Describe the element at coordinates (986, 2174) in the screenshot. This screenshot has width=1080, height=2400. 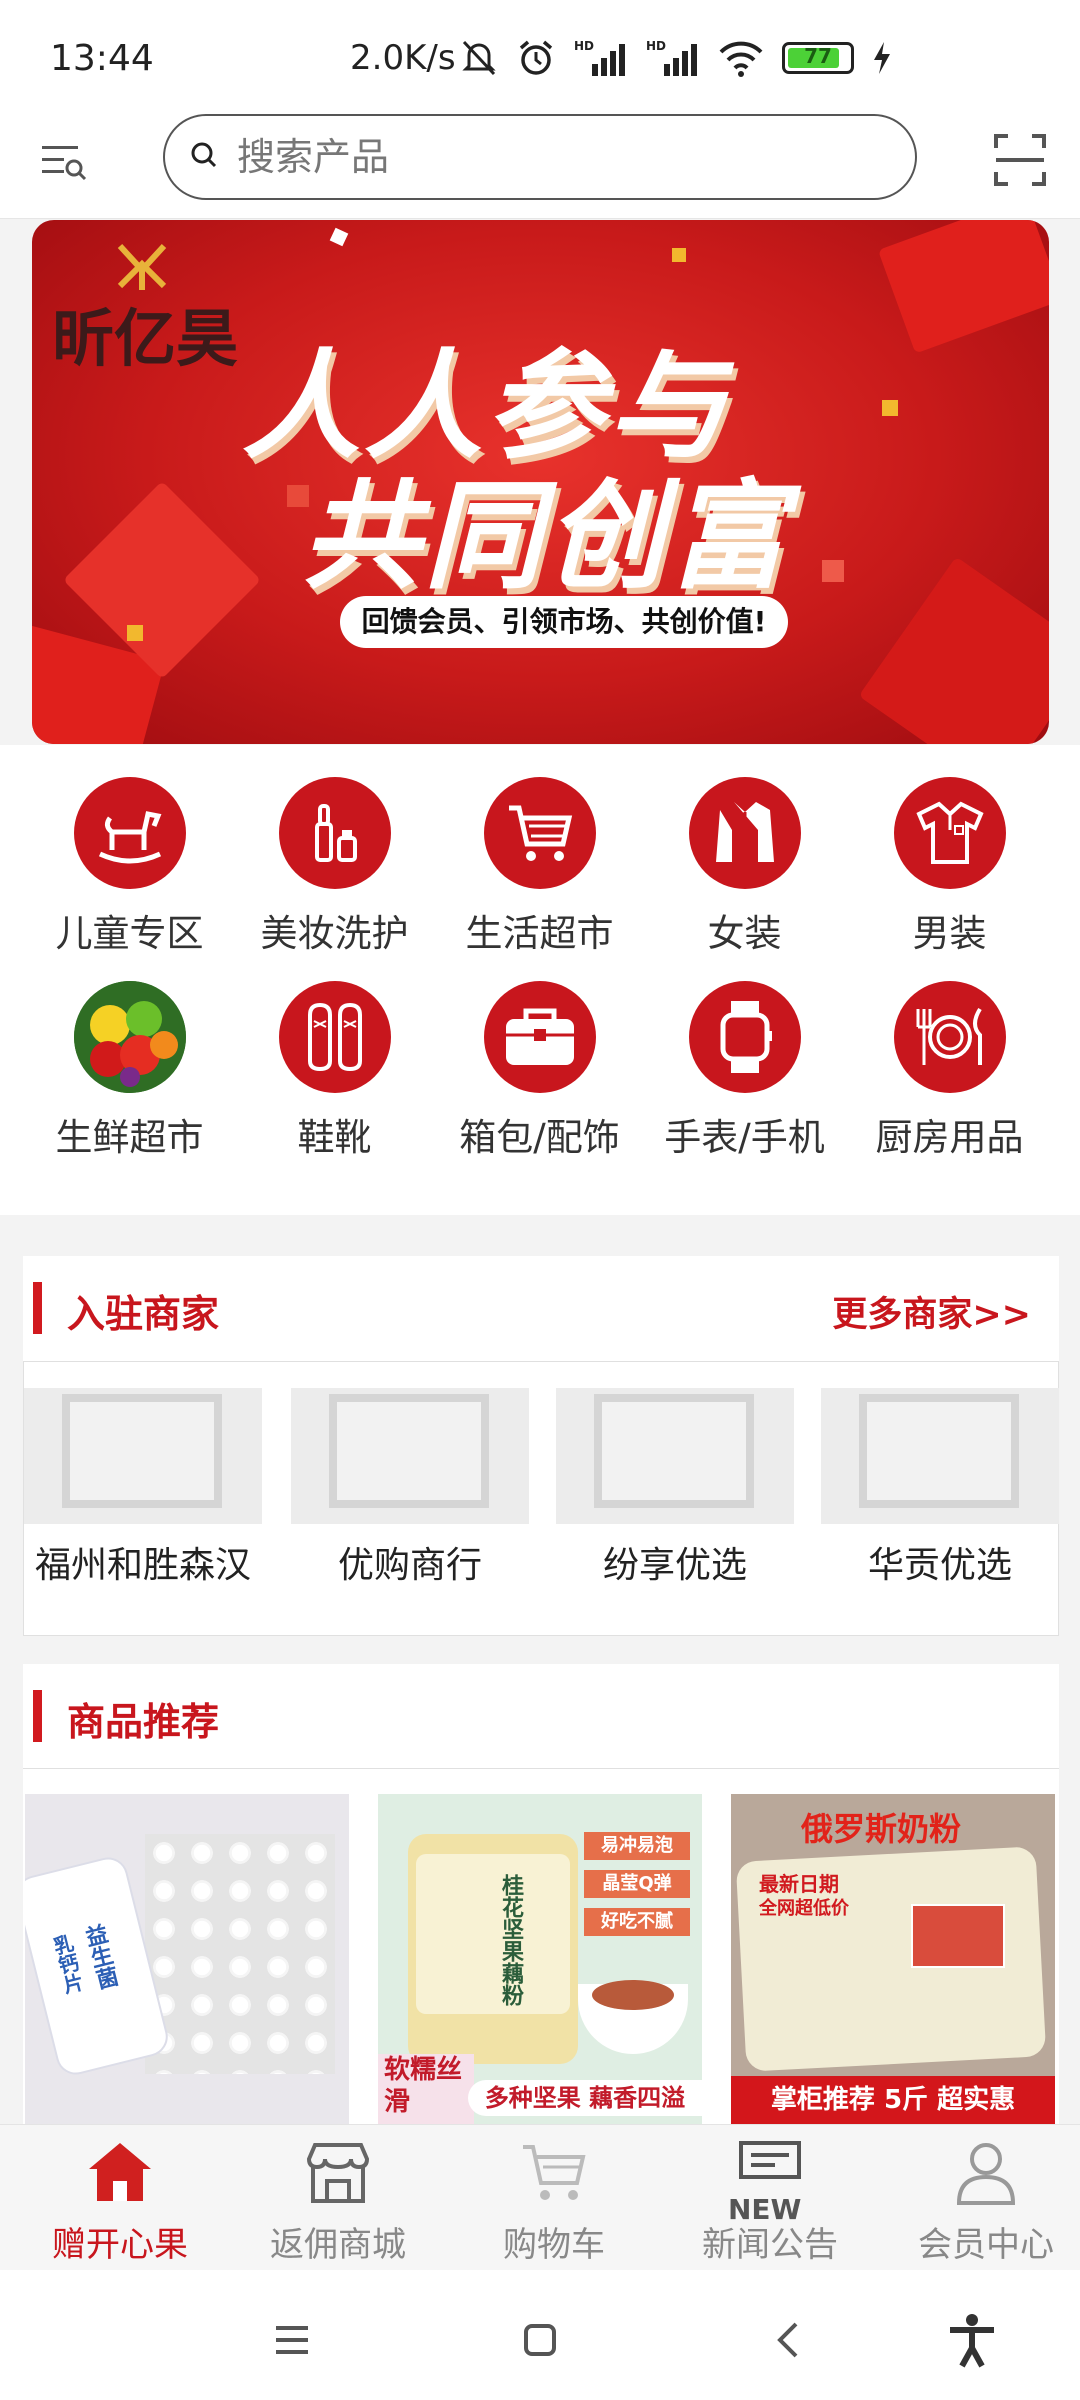
I see `user-icon` at that location.